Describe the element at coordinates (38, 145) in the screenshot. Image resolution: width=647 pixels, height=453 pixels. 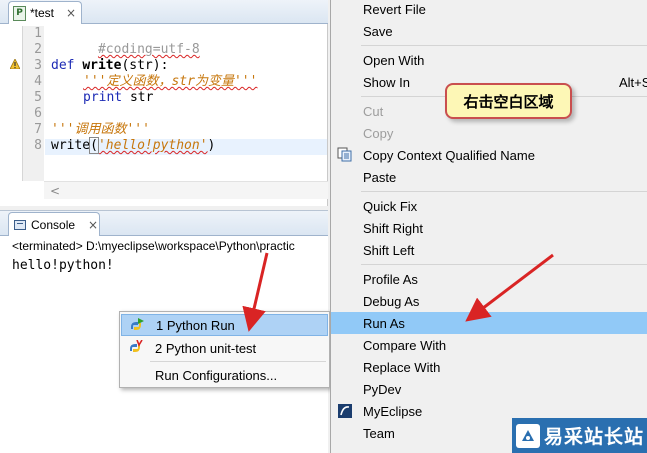
I see `line-number: 8` at that location.